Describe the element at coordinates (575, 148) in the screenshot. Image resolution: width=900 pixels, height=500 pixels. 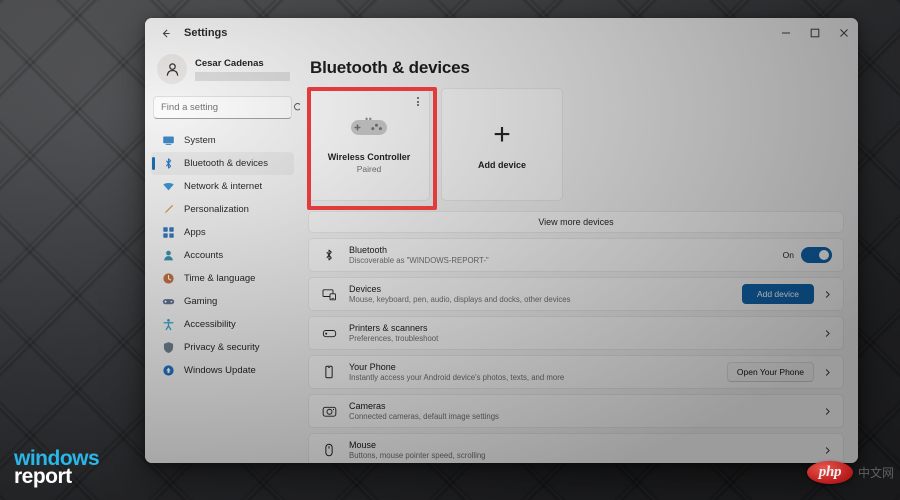
I see `device-cards-row: Wireless Controller Paired + Add device` at that location.